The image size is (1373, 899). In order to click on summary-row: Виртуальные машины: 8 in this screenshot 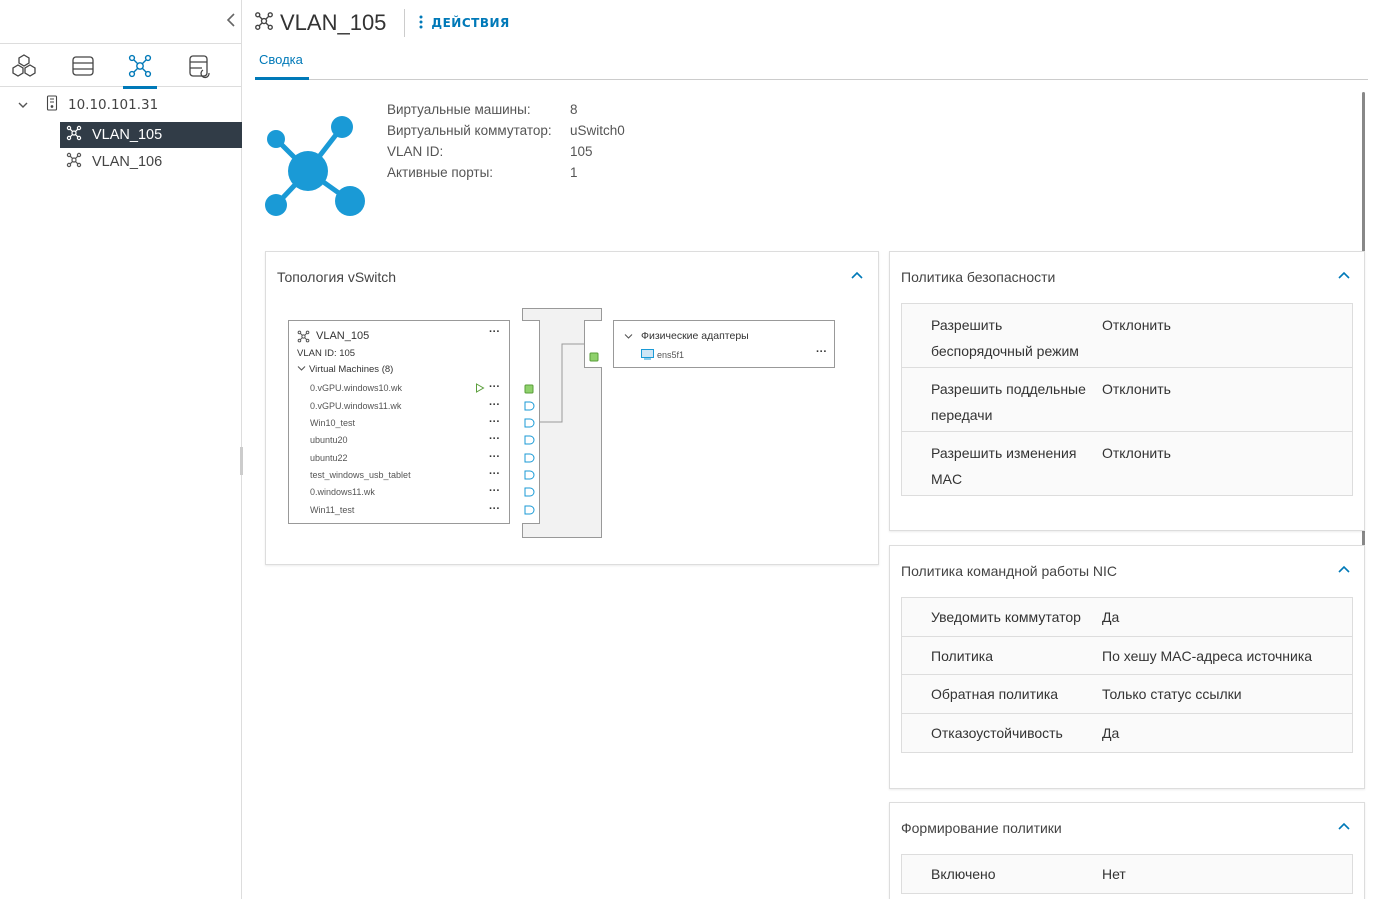, I will do `click(506, 112)`.